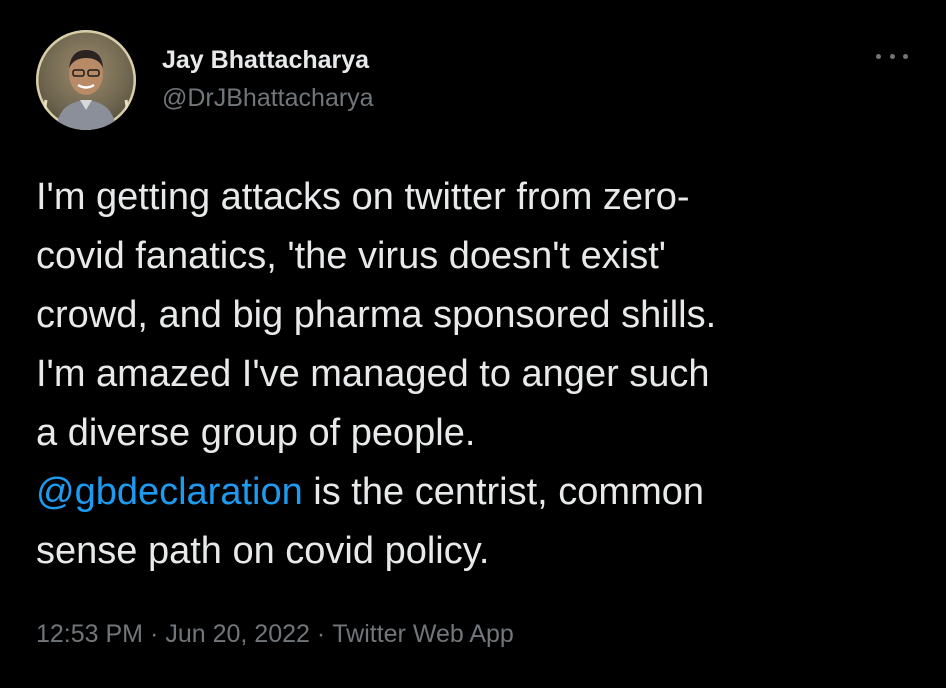  What do you see at coordinates (268, 60) in the screenshot?
I see `author-display-name: Jay Bhattacharya` at bounding box center [268, 60].